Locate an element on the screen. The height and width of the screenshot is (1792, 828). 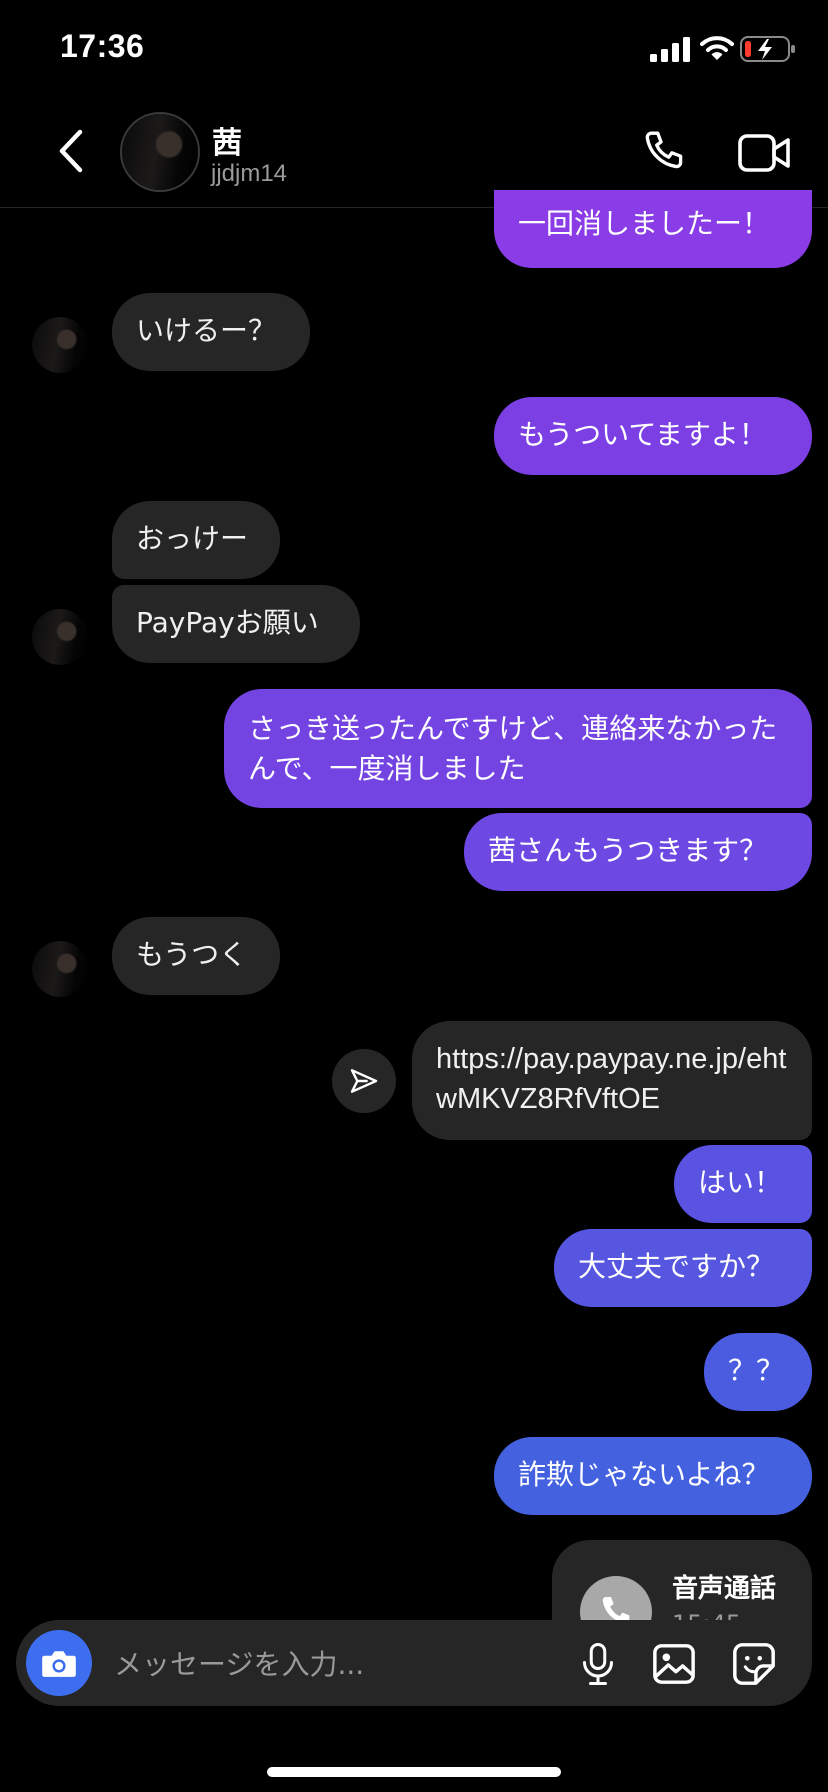
voice-call-button is located at coordinates (665, 153).